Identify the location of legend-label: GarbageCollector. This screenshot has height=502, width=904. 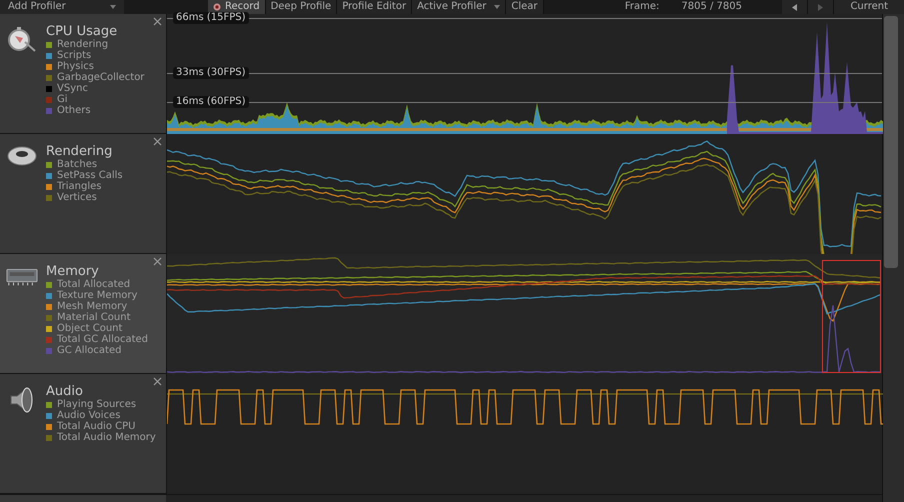
(100, 77).